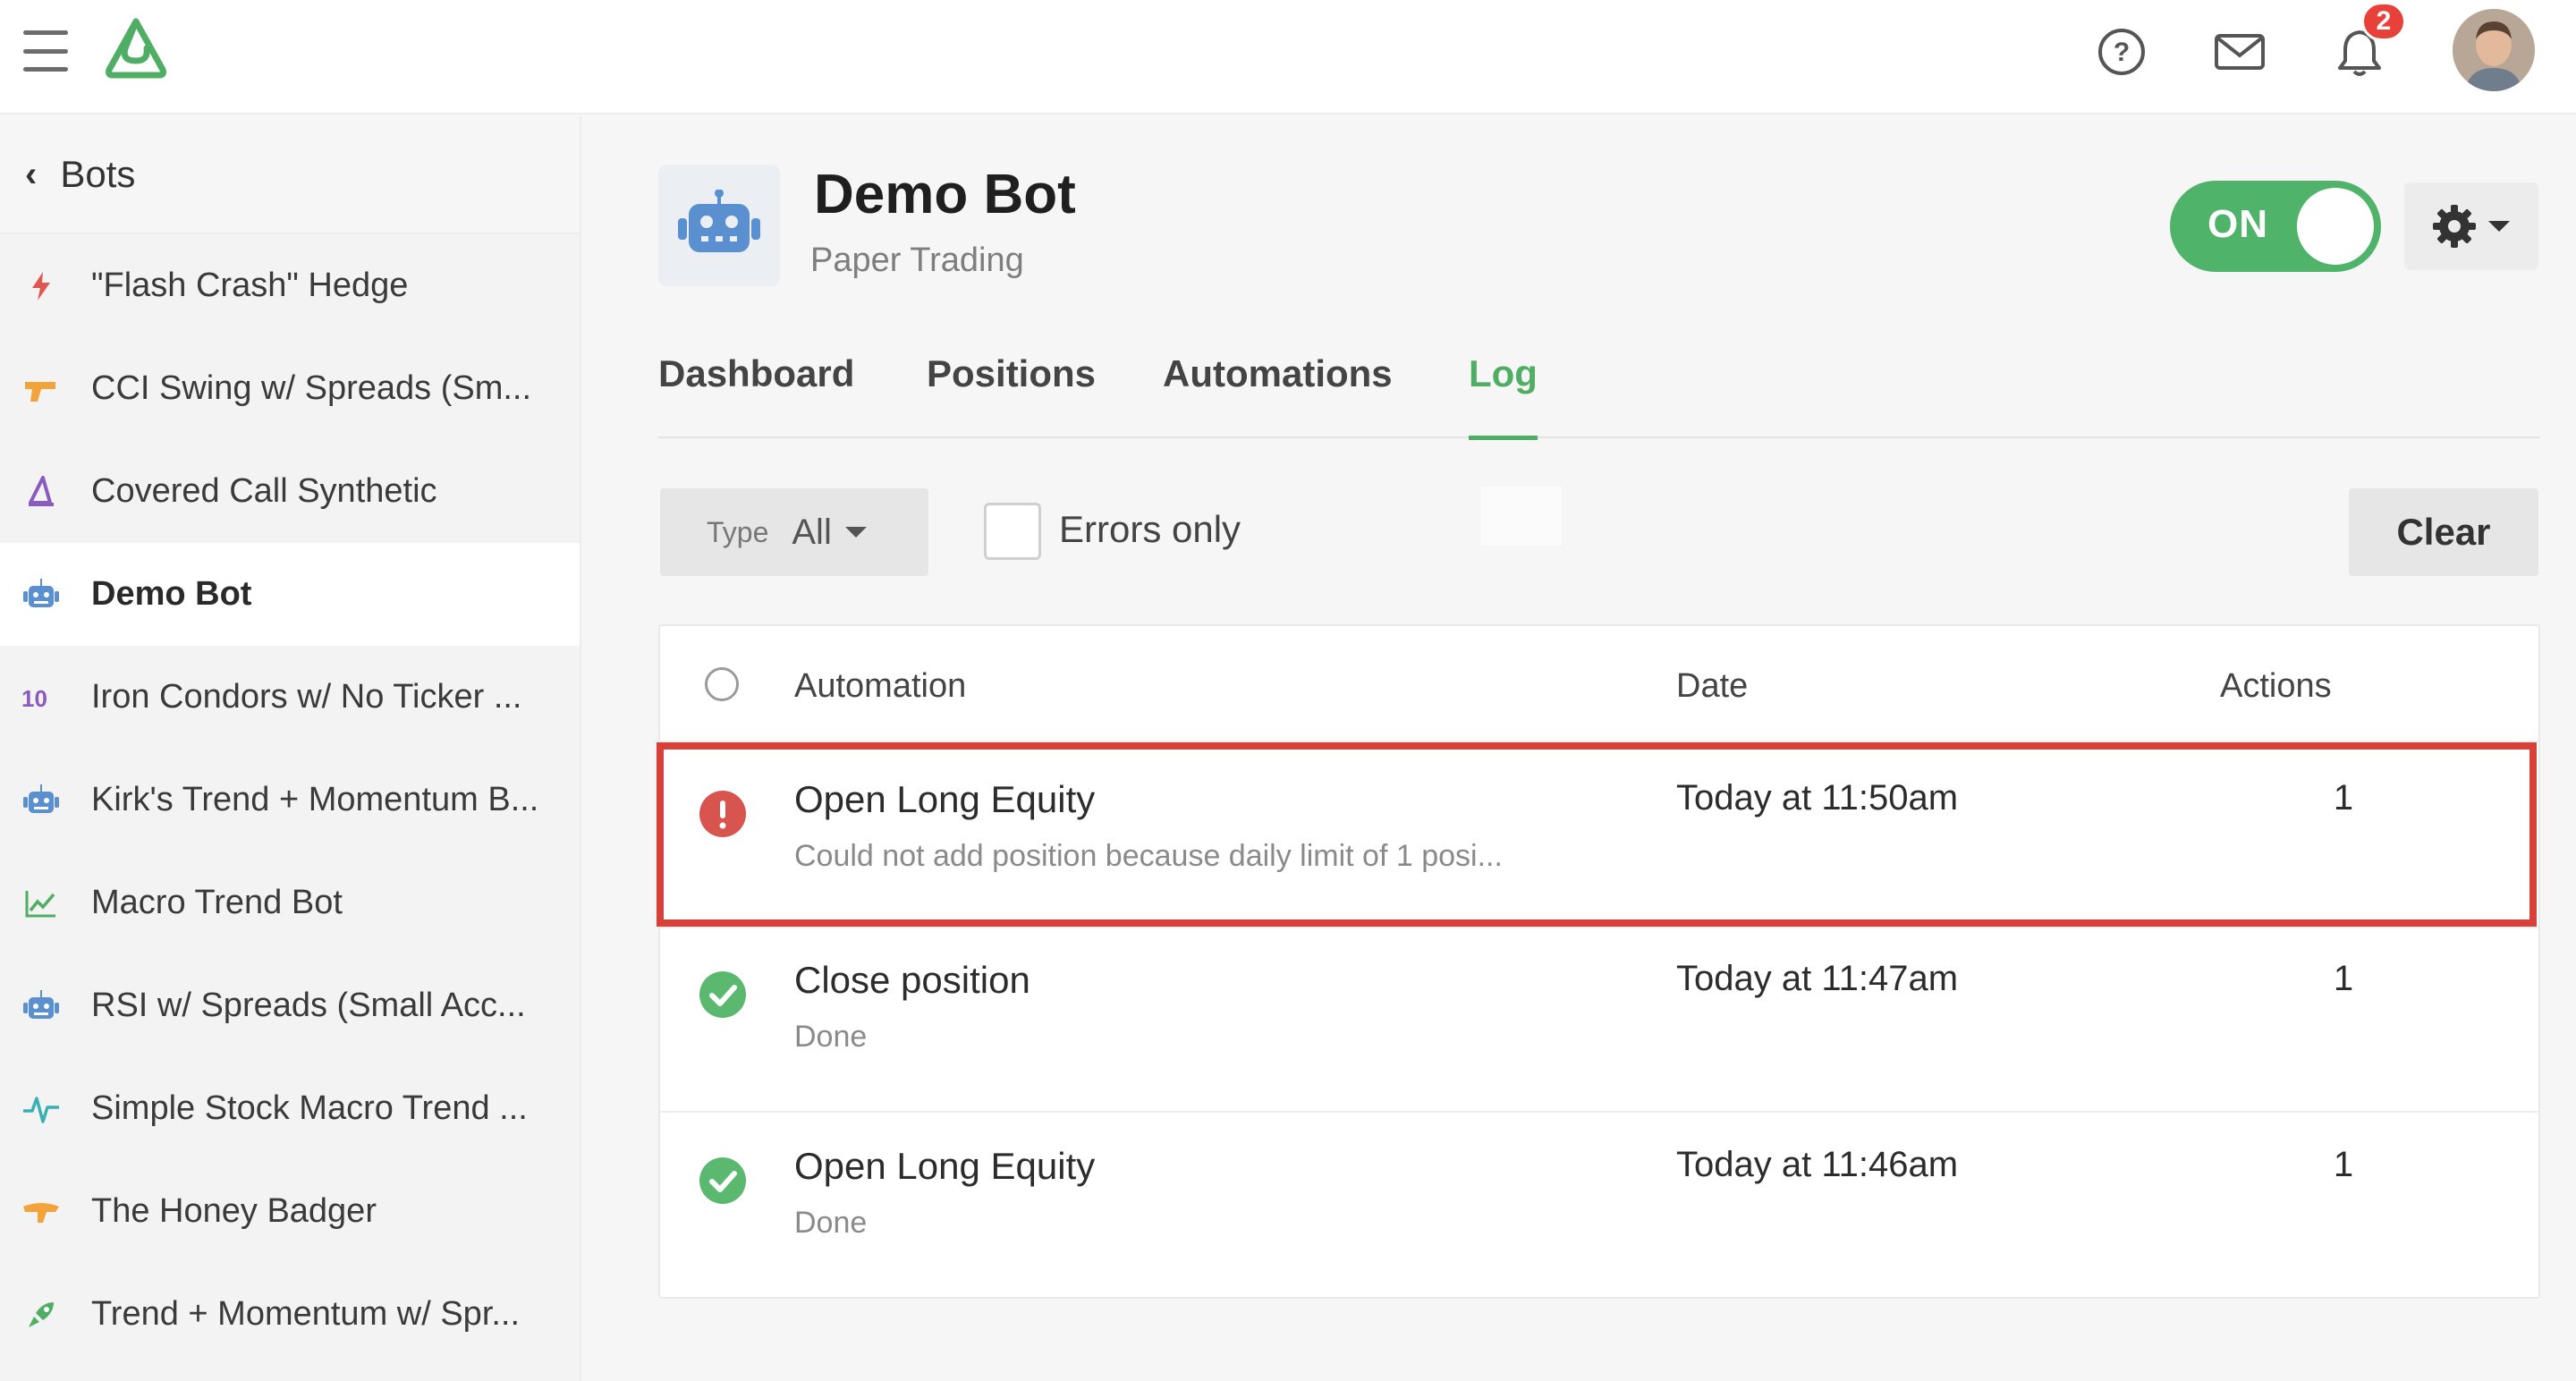  What do you see at coordinates (1817, 978) in the screenshot?
I see `row-date: Today at 11:47am` at bounding box center [1817, 978].